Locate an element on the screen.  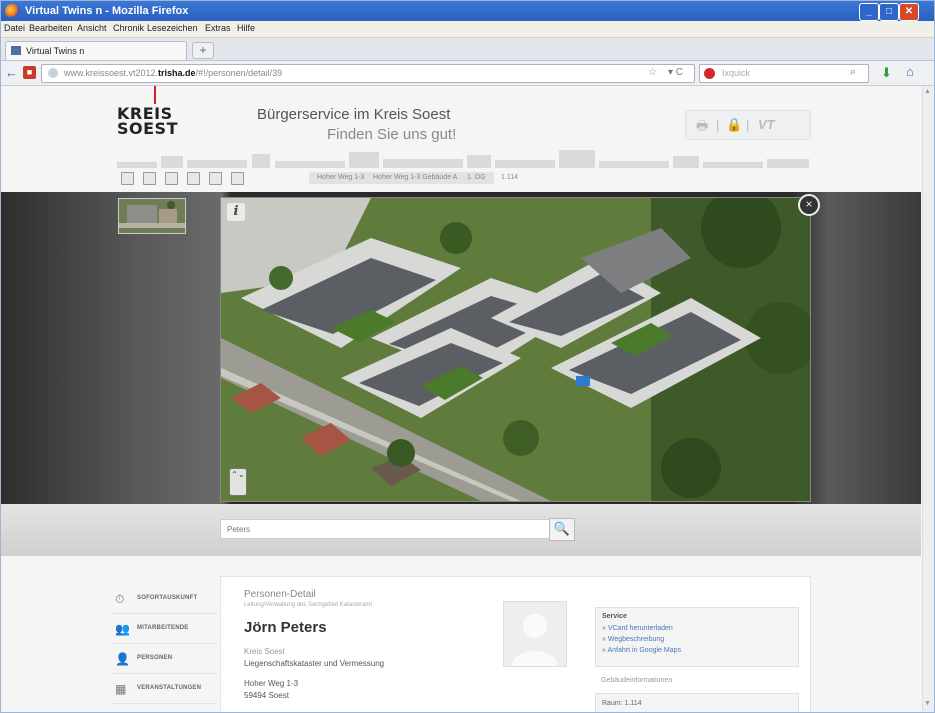
person-department: Liegenschaftskataster und Vermessung is located at coordinates (314, 663).